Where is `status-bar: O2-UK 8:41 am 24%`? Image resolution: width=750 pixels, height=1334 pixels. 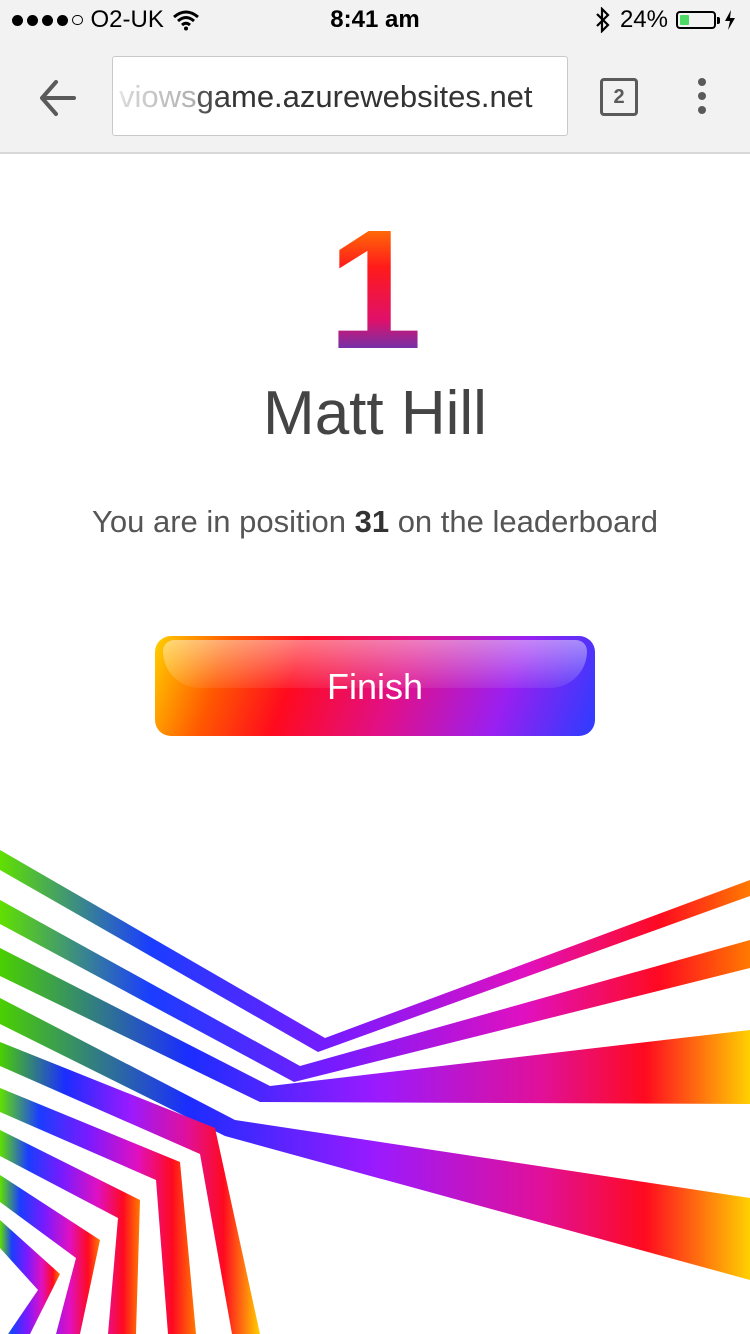
status-bar: O2-UK 8:41 am 24% is located at coordinates (375, 20).